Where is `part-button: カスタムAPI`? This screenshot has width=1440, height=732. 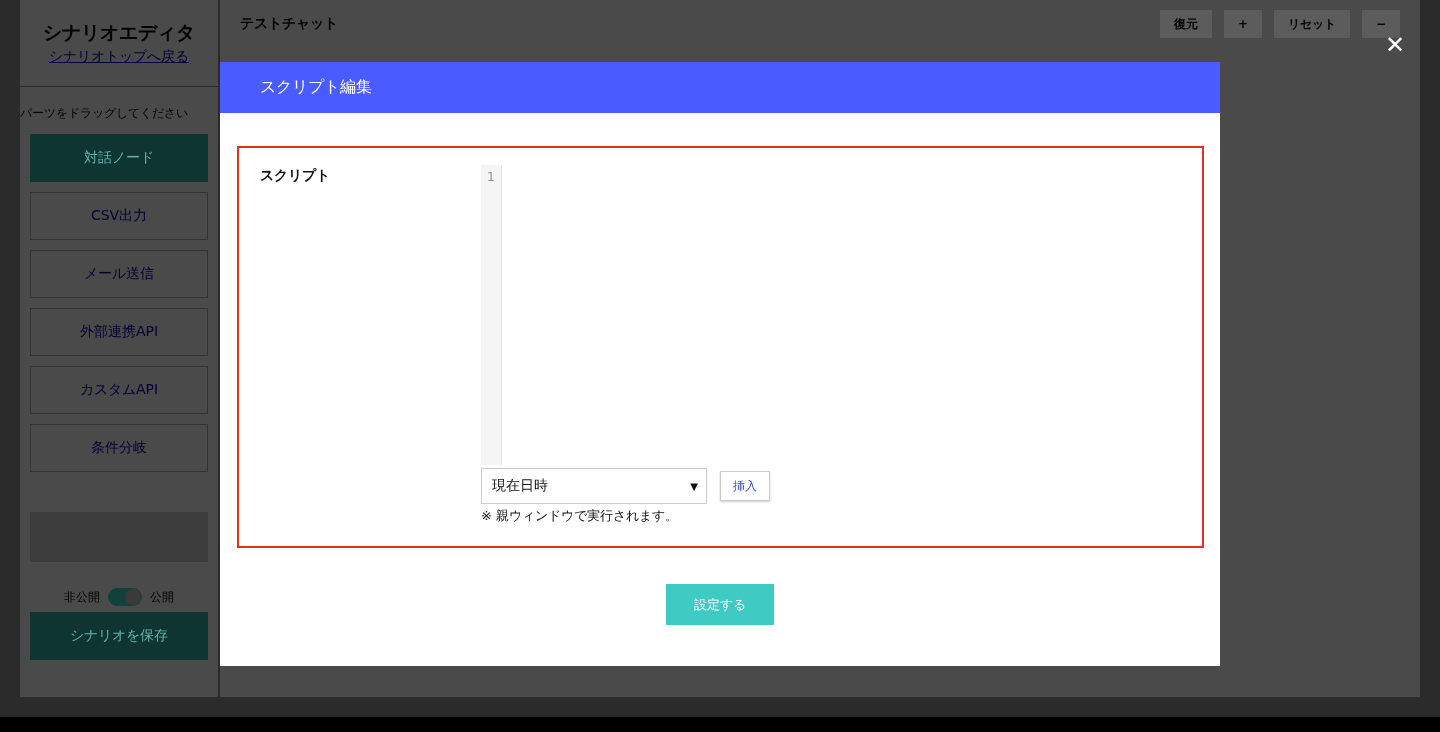 part-button: カスタムAPI is located at coordinates (119, 390).